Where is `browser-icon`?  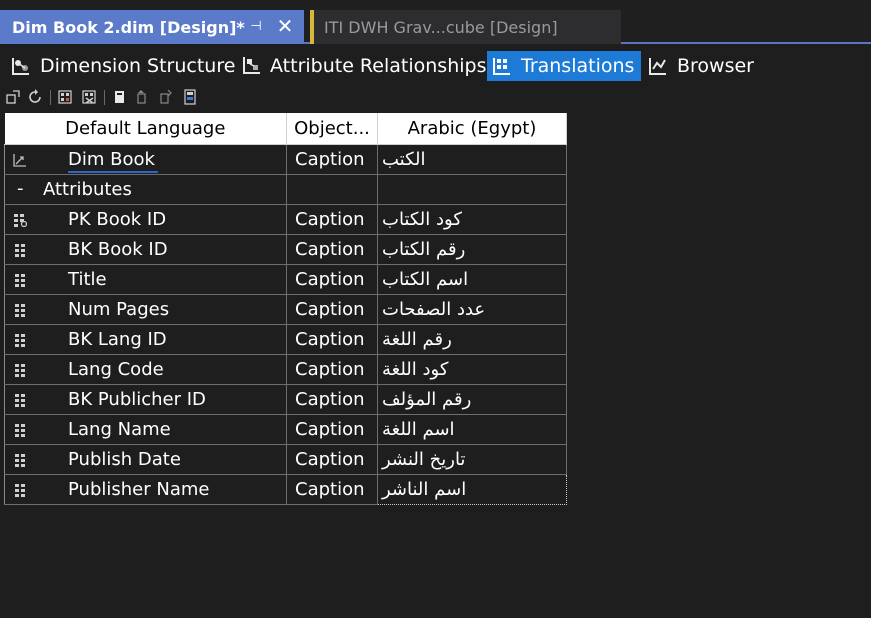
browser-icon is located at coordinates (658, 66).